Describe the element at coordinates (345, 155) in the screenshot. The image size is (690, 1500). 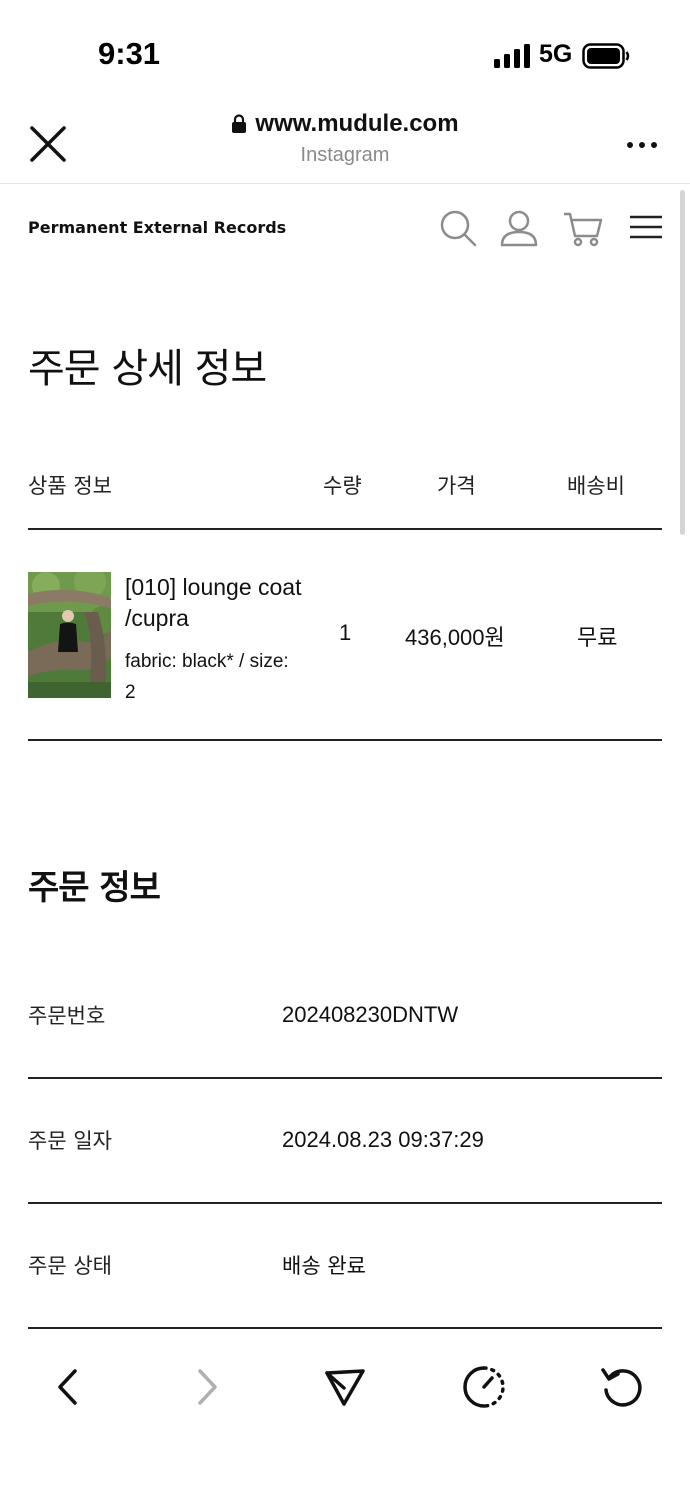
I see `url-source: Instagram` at that location.